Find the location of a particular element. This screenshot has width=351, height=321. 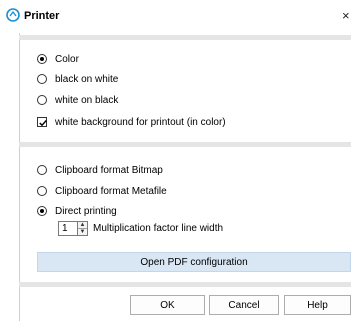

option-white-on-black: white on black is located at coordinates (77, 100).